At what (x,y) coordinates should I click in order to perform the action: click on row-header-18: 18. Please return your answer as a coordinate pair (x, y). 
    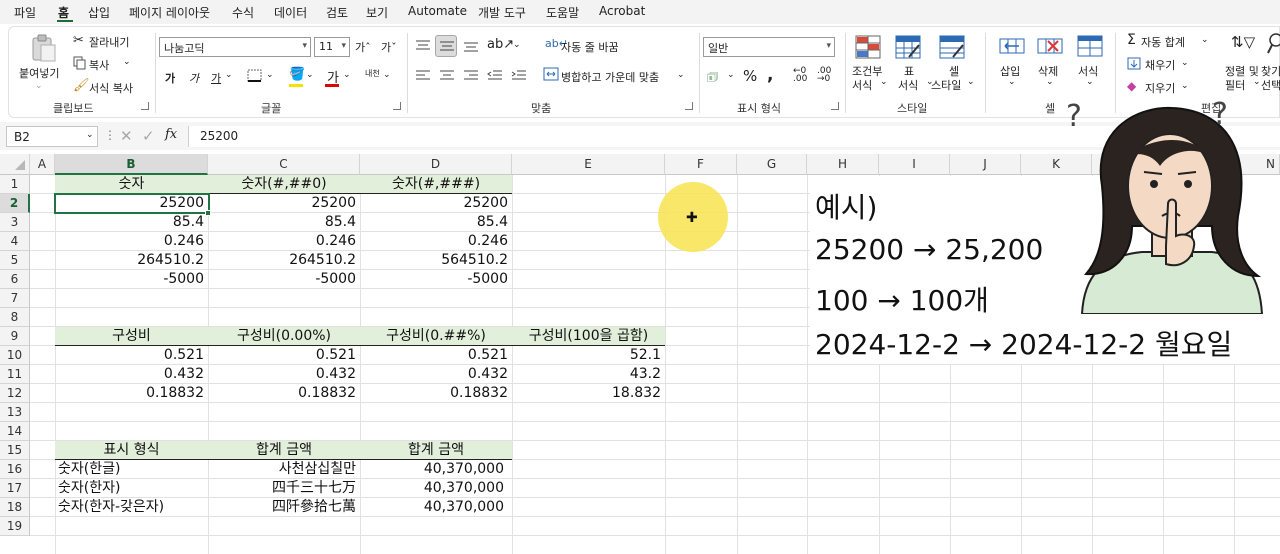
    Looking at the image, I should click on (15, 507).